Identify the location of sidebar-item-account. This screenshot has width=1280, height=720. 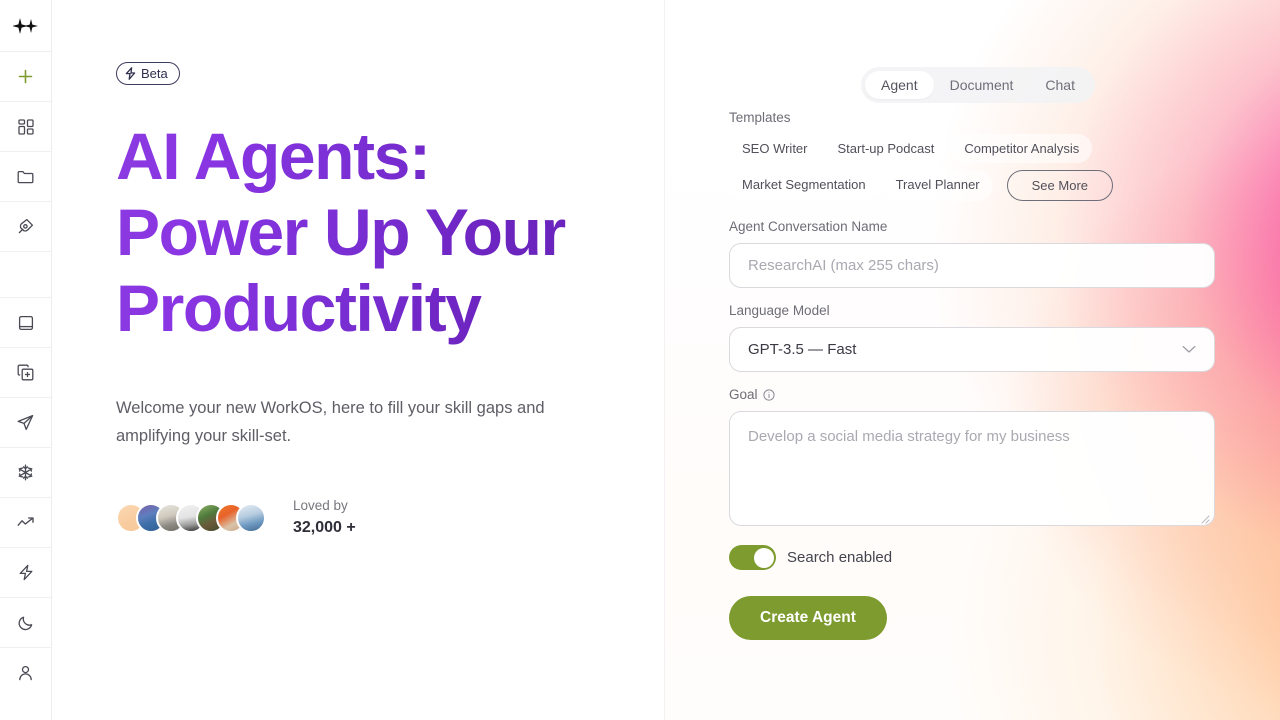
(25, 673).